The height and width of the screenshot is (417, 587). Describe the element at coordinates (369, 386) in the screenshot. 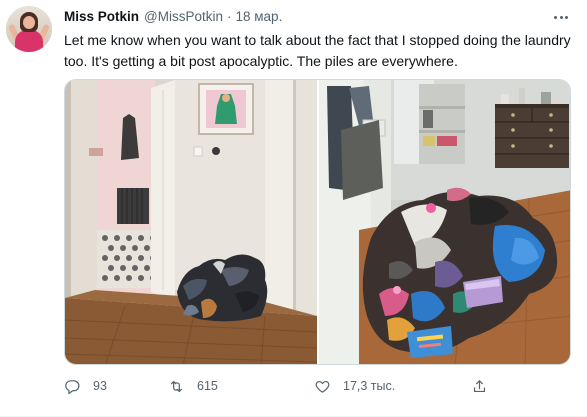

I see `like-count: 17,3 тыс.` at that location.